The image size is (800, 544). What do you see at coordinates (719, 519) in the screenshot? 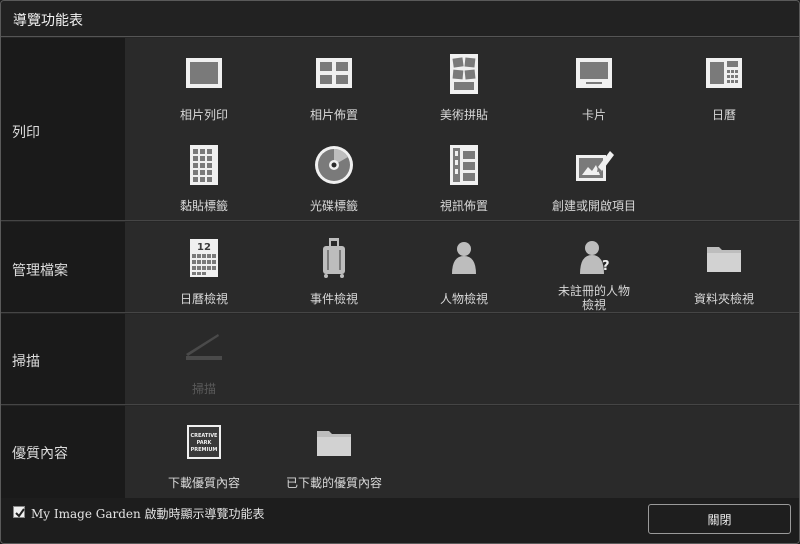
I see `close-button: 關閉` at bounding box center [719, 519].